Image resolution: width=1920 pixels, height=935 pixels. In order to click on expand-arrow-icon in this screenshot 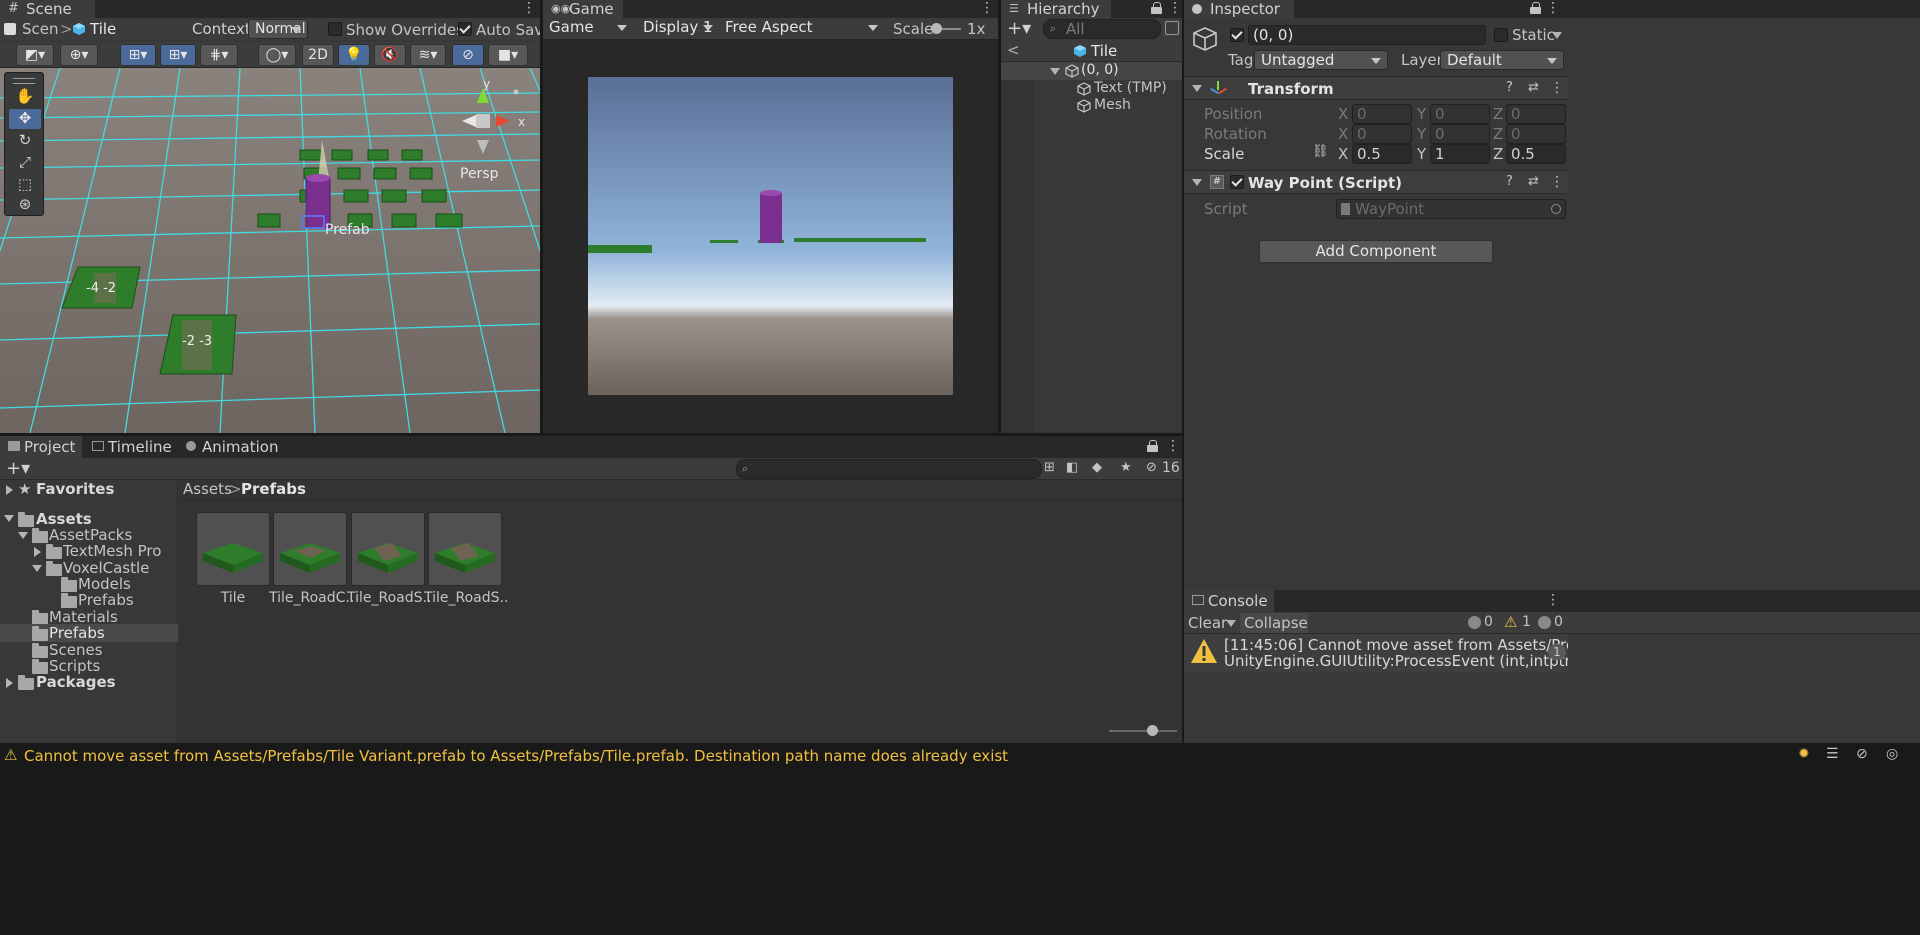, I will do `click(1055, 71)`.